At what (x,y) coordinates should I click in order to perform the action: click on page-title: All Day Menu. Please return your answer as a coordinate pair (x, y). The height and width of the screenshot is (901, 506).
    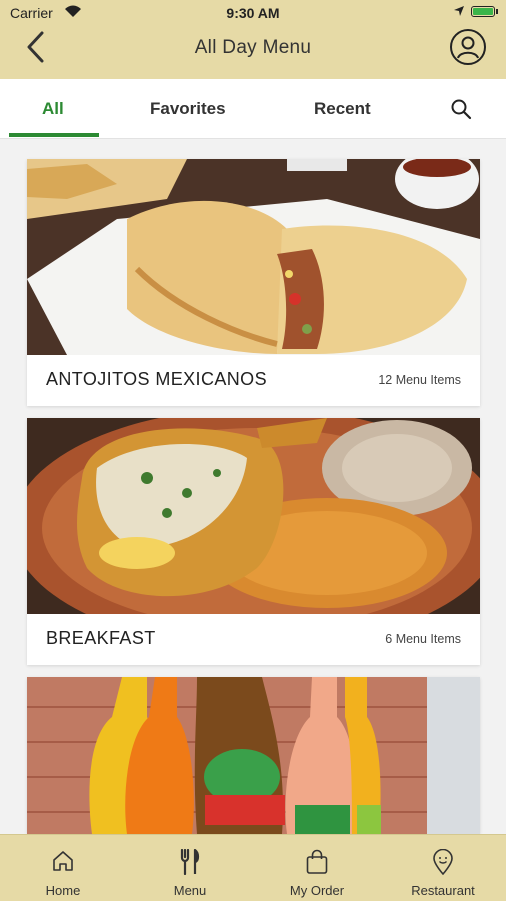
    Looking at the image, I should click on (253, 47).